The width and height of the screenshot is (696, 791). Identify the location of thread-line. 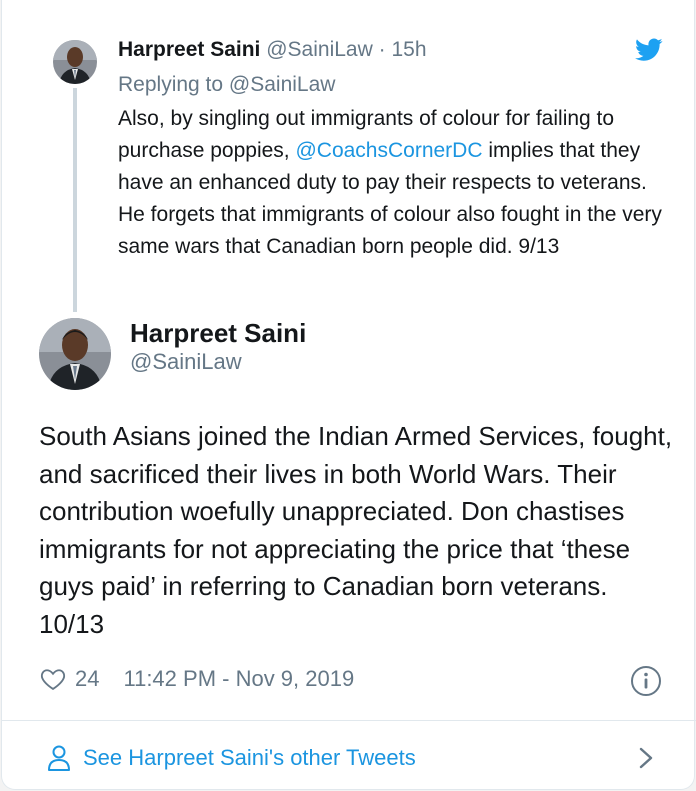
(75, 200).